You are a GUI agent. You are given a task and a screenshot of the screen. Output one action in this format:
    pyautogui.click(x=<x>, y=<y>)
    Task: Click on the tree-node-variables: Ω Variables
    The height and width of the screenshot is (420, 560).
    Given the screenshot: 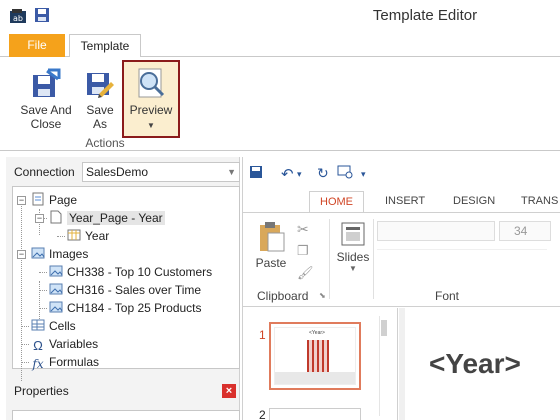 What is the action you would take?
    pyautogui.click(x=64, y=344)
    